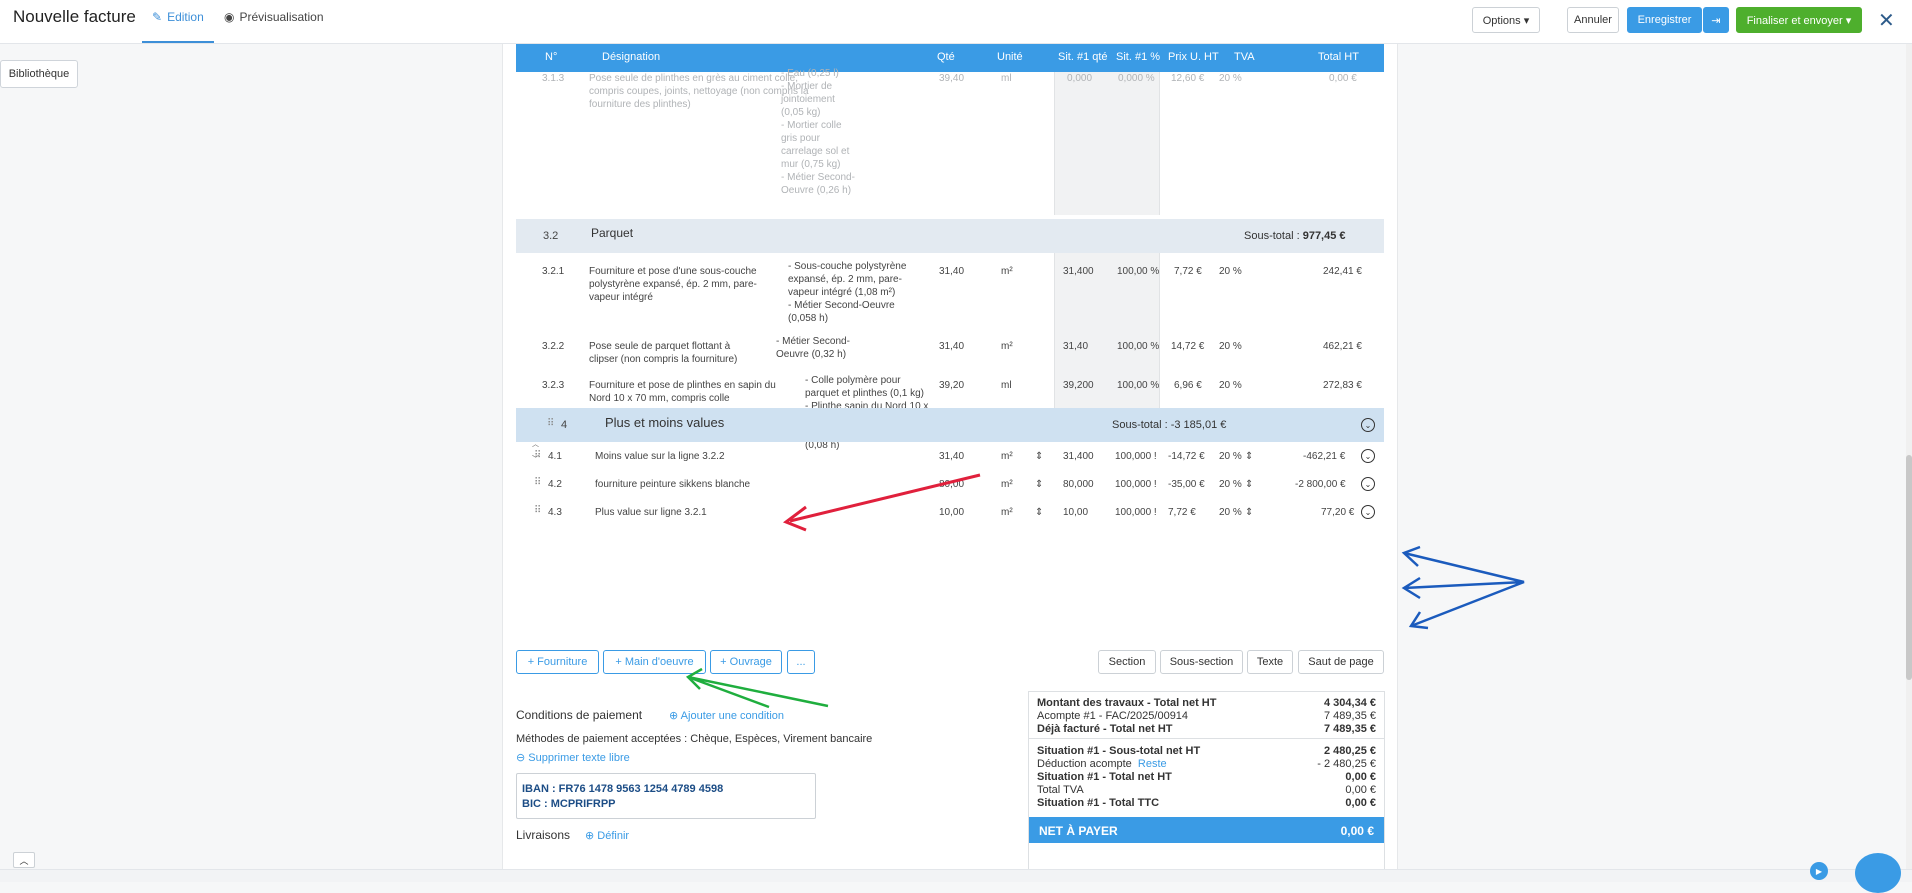 This screenshot has height=893, width=1912. I want to click on totals-label: Déjà facturé - Total net HT, so click(1105, 729).